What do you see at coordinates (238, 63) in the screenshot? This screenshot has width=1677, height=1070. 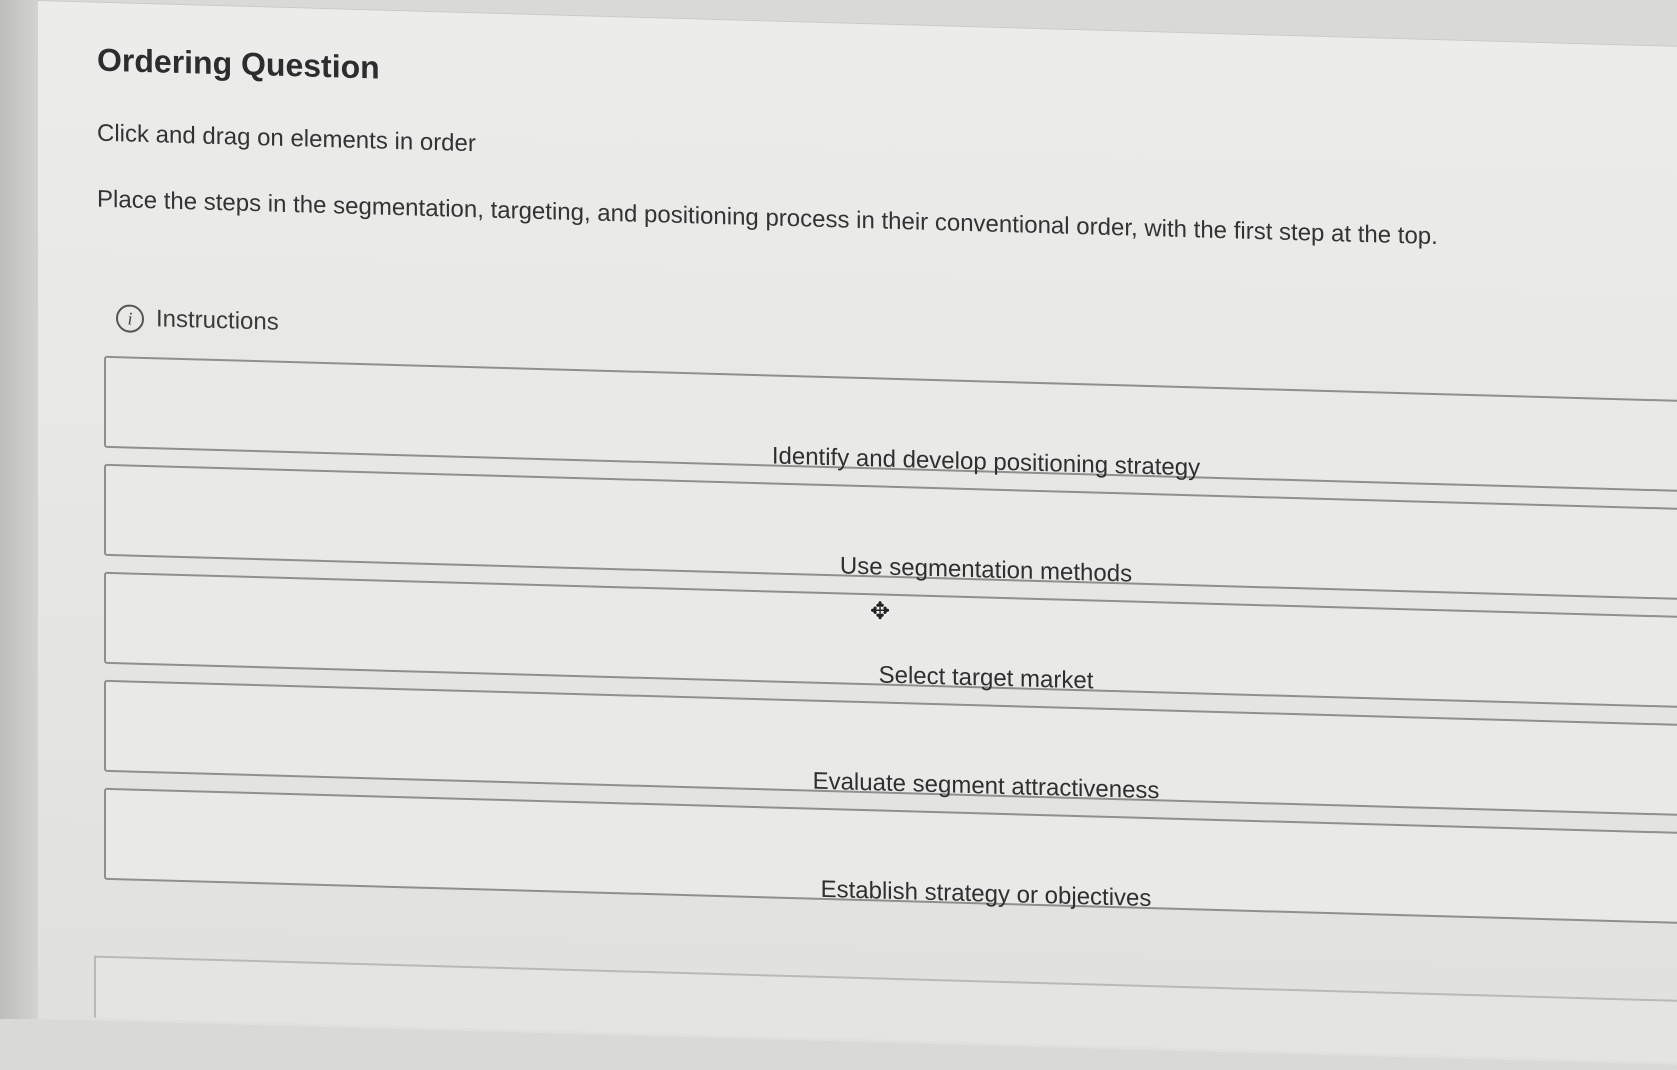 I see `page-title: Ordering Question` at bounding box center [238, 63].